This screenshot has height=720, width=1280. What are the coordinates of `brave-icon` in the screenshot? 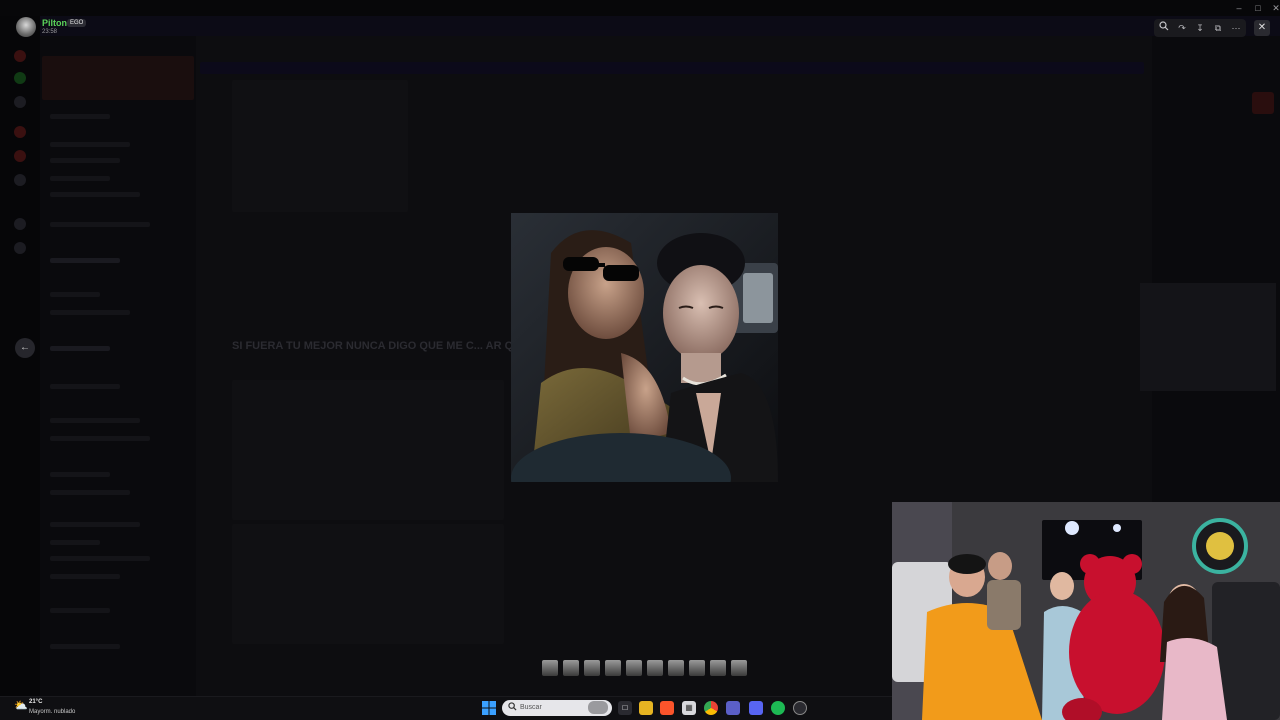 It's located at (667, 708).